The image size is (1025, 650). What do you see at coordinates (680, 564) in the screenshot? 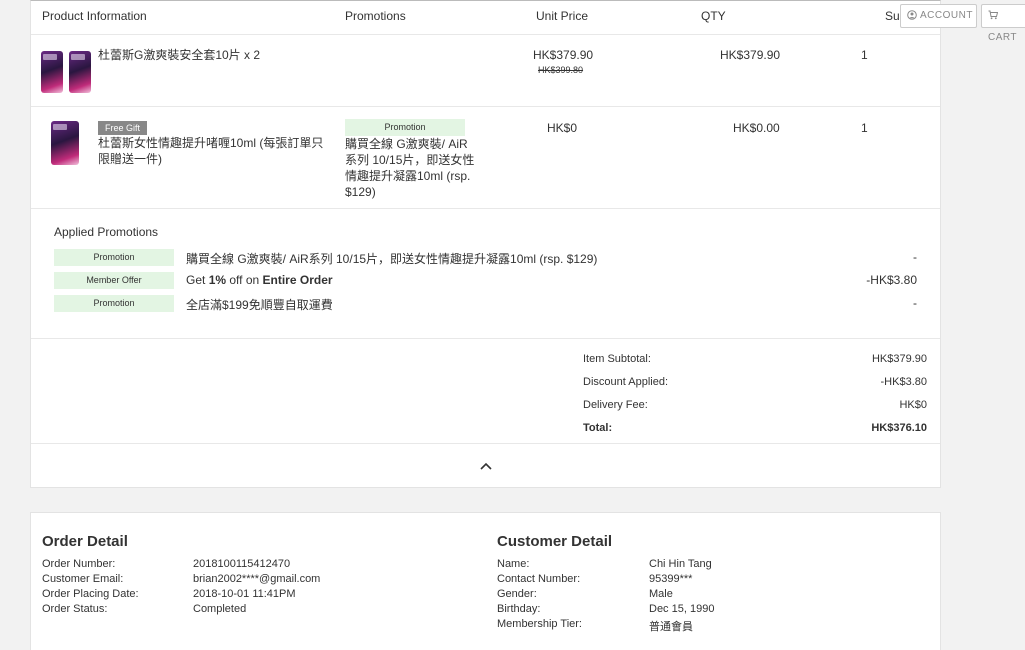
I see `name-value: Chi Hin Tang` at bounding box center [680, 564].